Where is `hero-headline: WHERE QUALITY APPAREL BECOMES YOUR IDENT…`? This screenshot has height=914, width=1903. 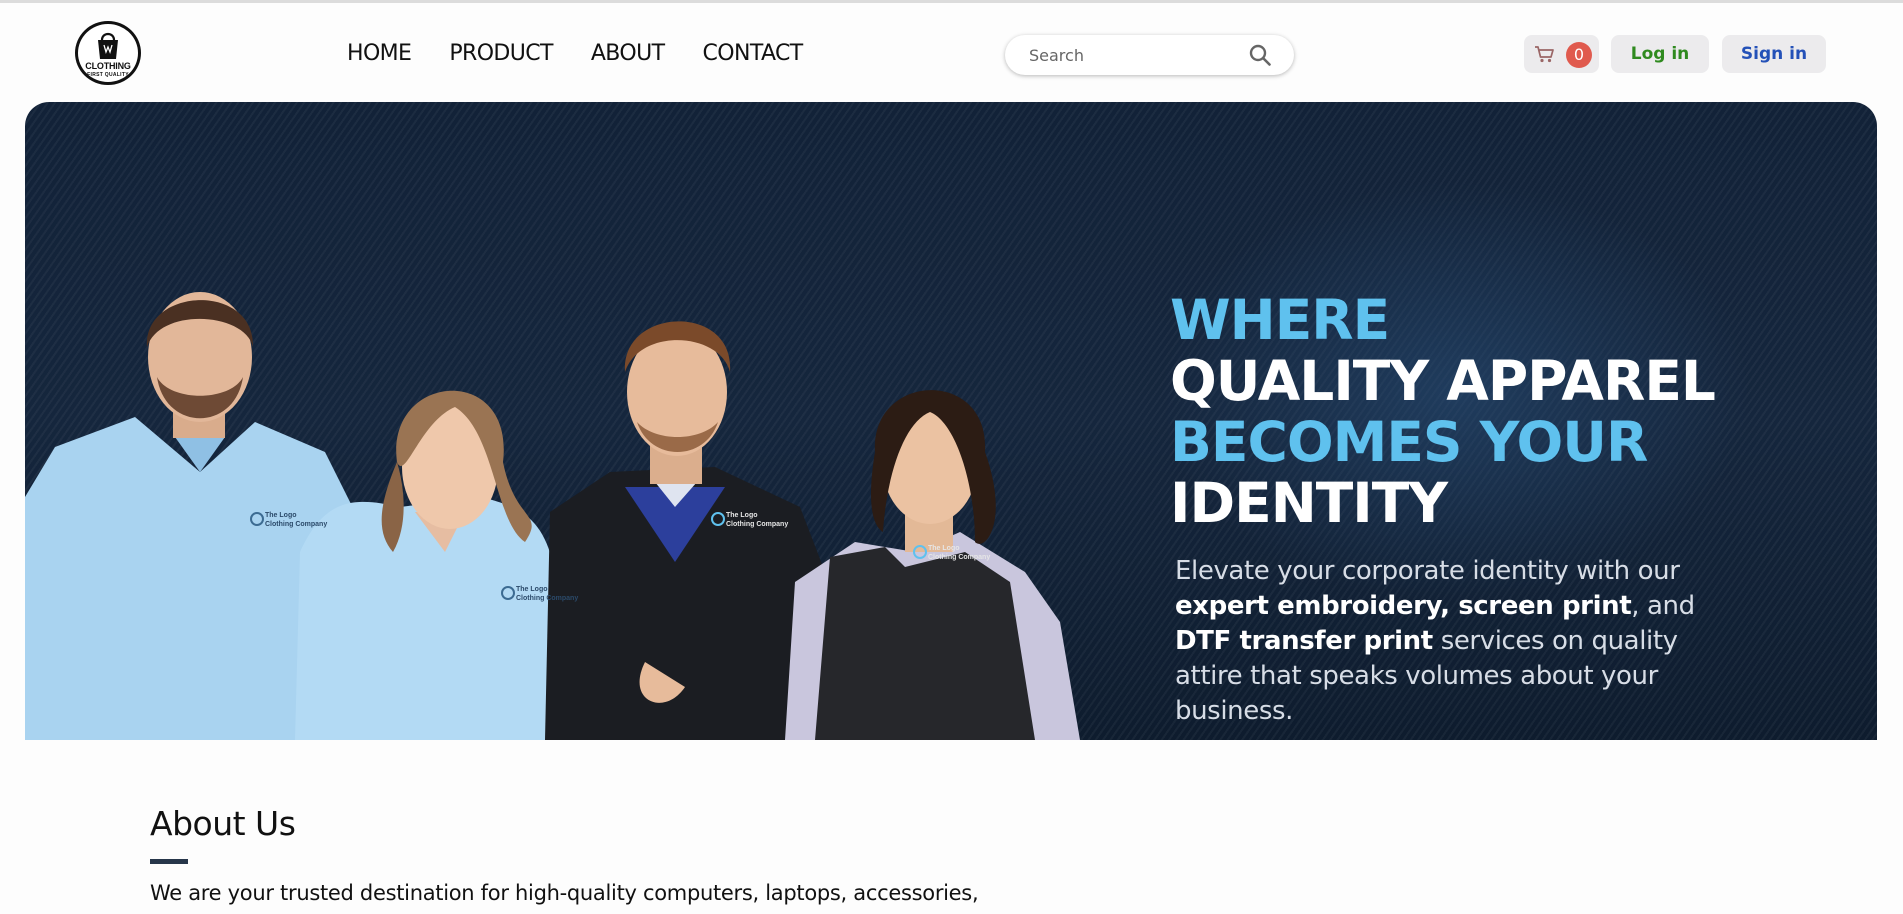
hero-headline: WHERE QUALITY APPAREL BECOMES YOUR IDENT… is located at coordinates (1443, 411).